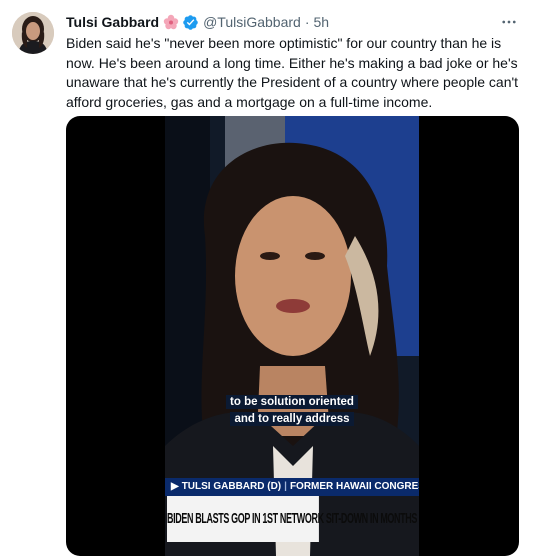 This screenshot has height=556, width=541. I want to click on caption-line-2: and to really address, so click(292, 419).